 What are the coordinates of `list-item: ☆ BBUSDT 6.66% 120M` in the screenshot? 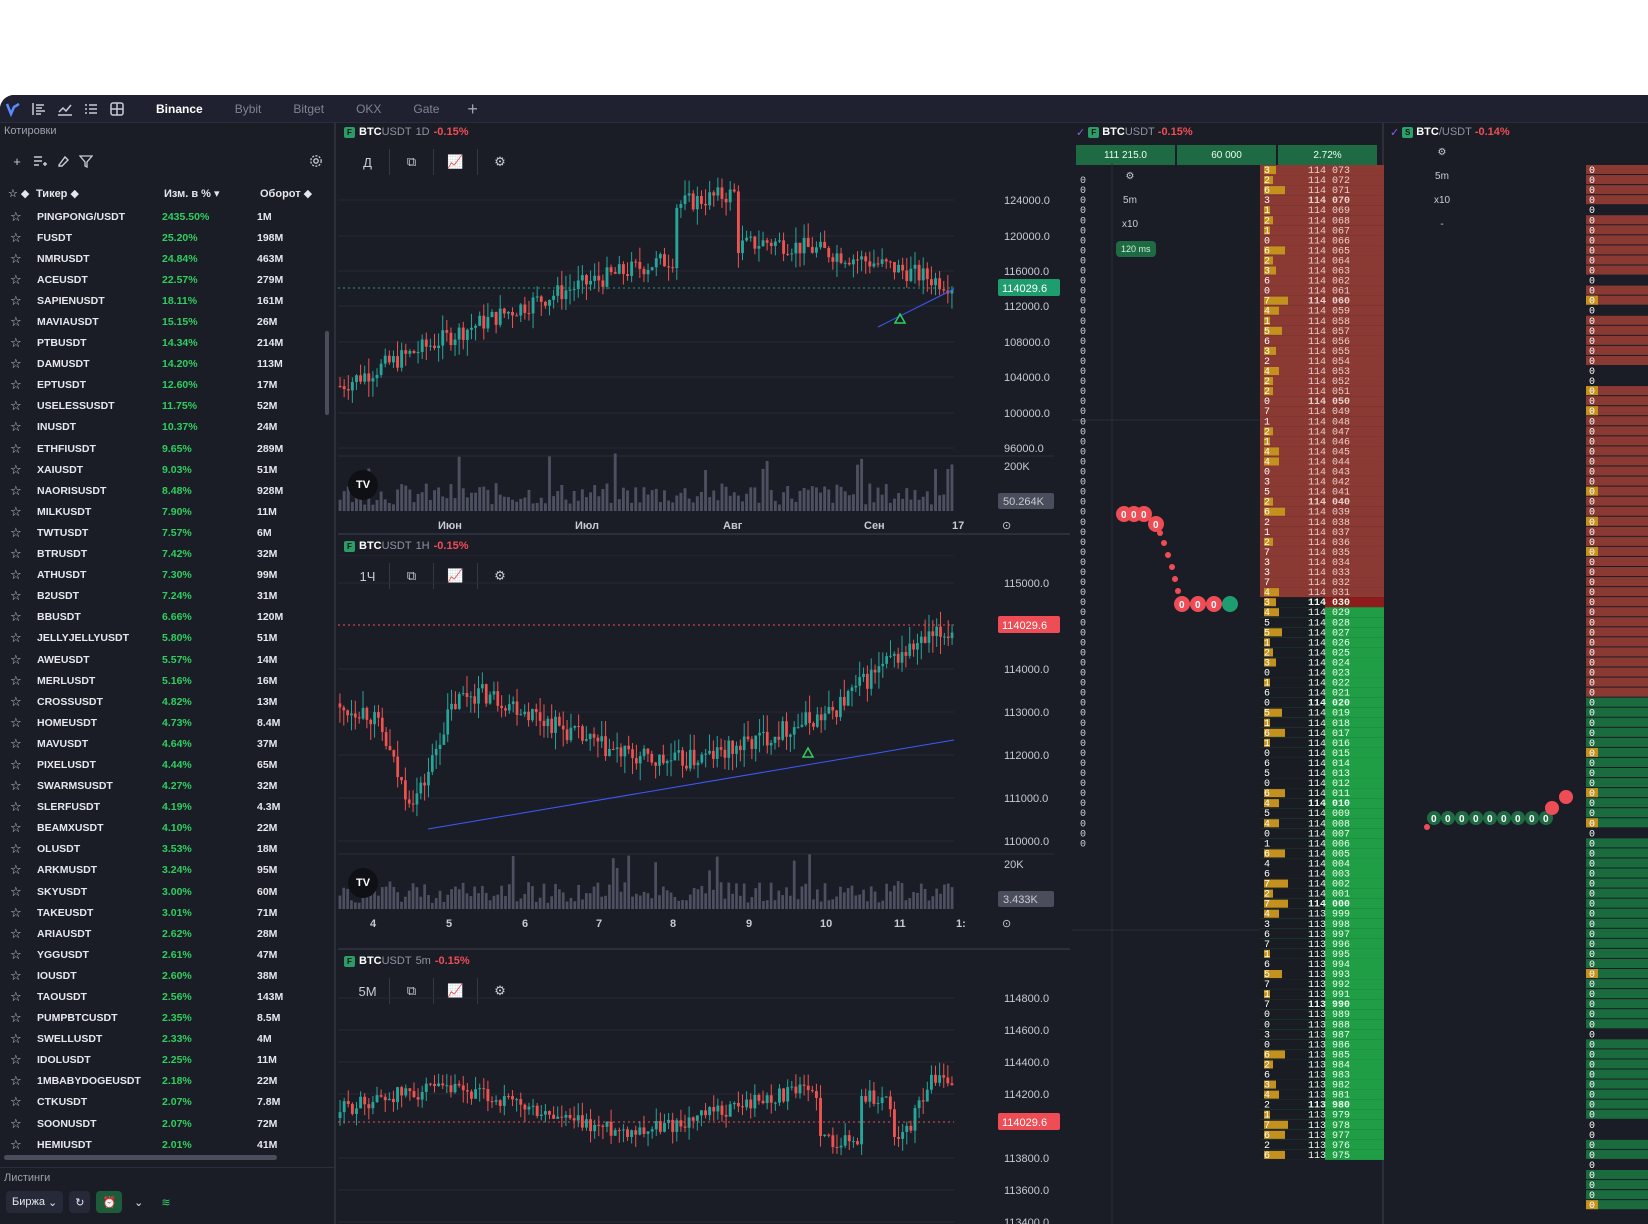 It's located at (160, 617).